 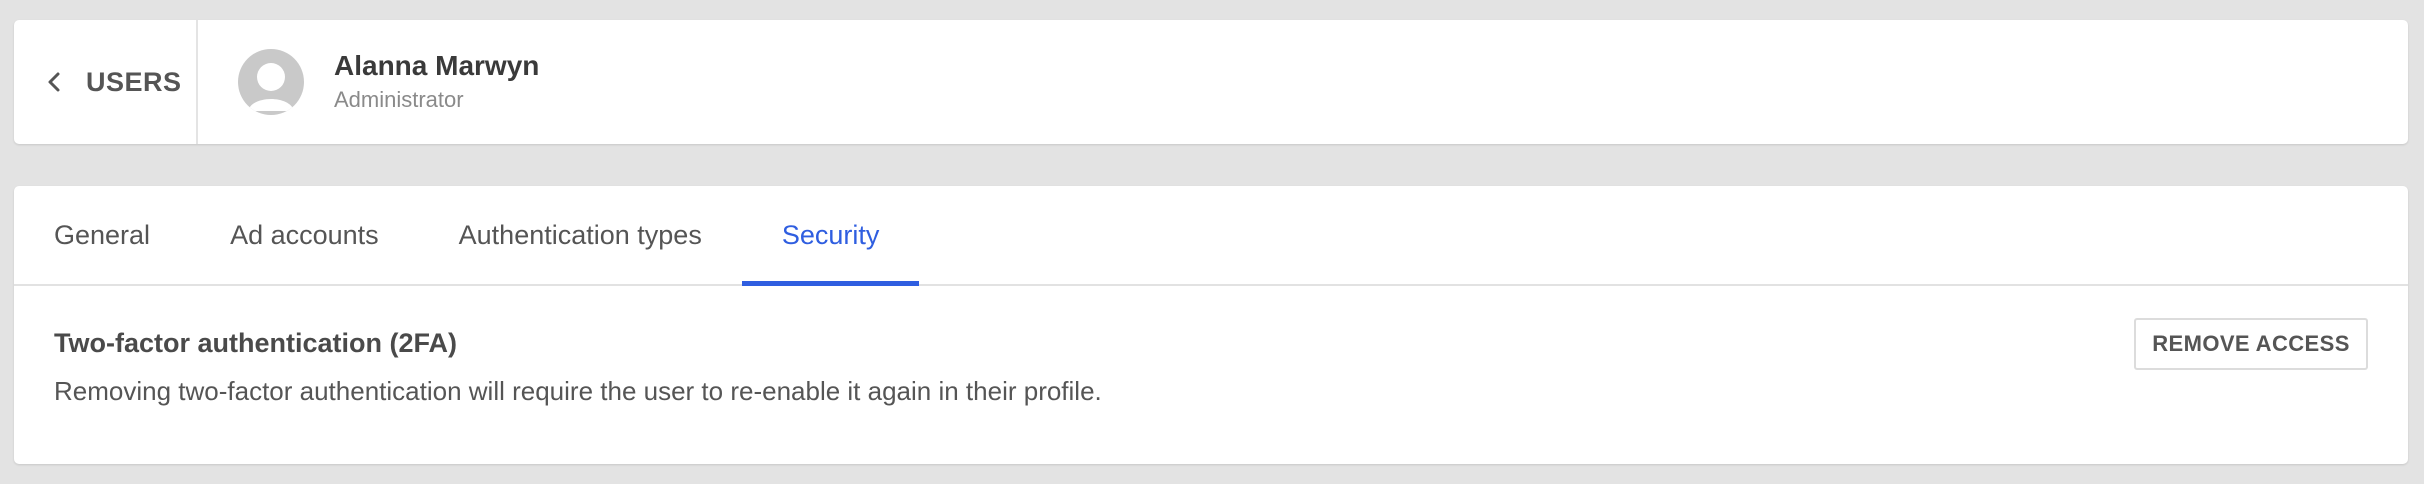 I want to click on back-link-label: USERS, so click(x=134, y=81).